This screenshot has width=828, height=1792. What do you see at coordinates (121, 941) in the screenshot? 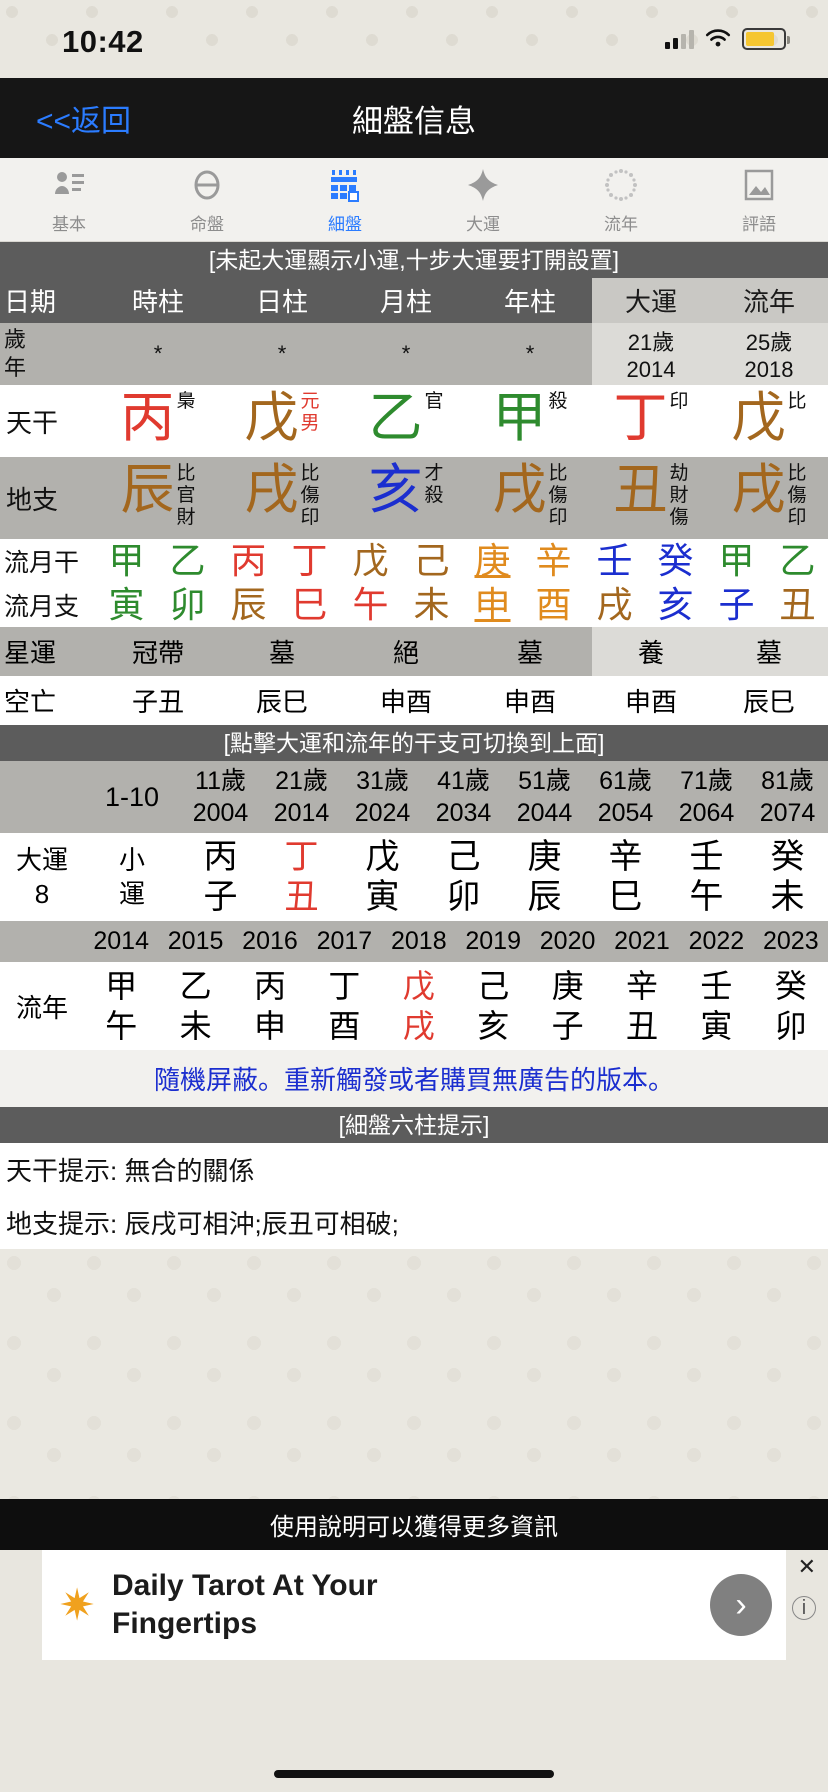
I see `year-flow-year: 2014` at bounding box center [121, 941].